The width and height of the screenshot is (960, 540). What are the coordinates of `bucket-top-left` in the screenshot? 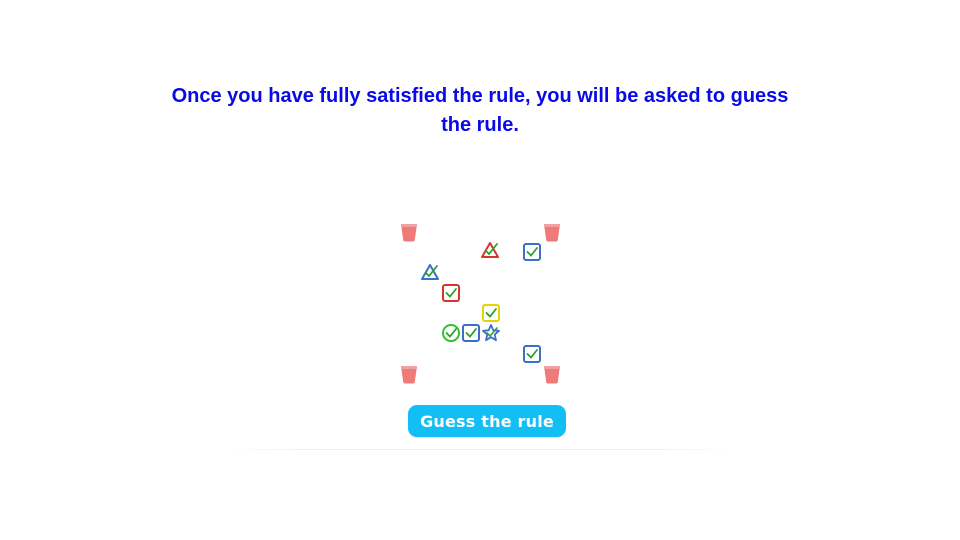 It's located at (409, 232).